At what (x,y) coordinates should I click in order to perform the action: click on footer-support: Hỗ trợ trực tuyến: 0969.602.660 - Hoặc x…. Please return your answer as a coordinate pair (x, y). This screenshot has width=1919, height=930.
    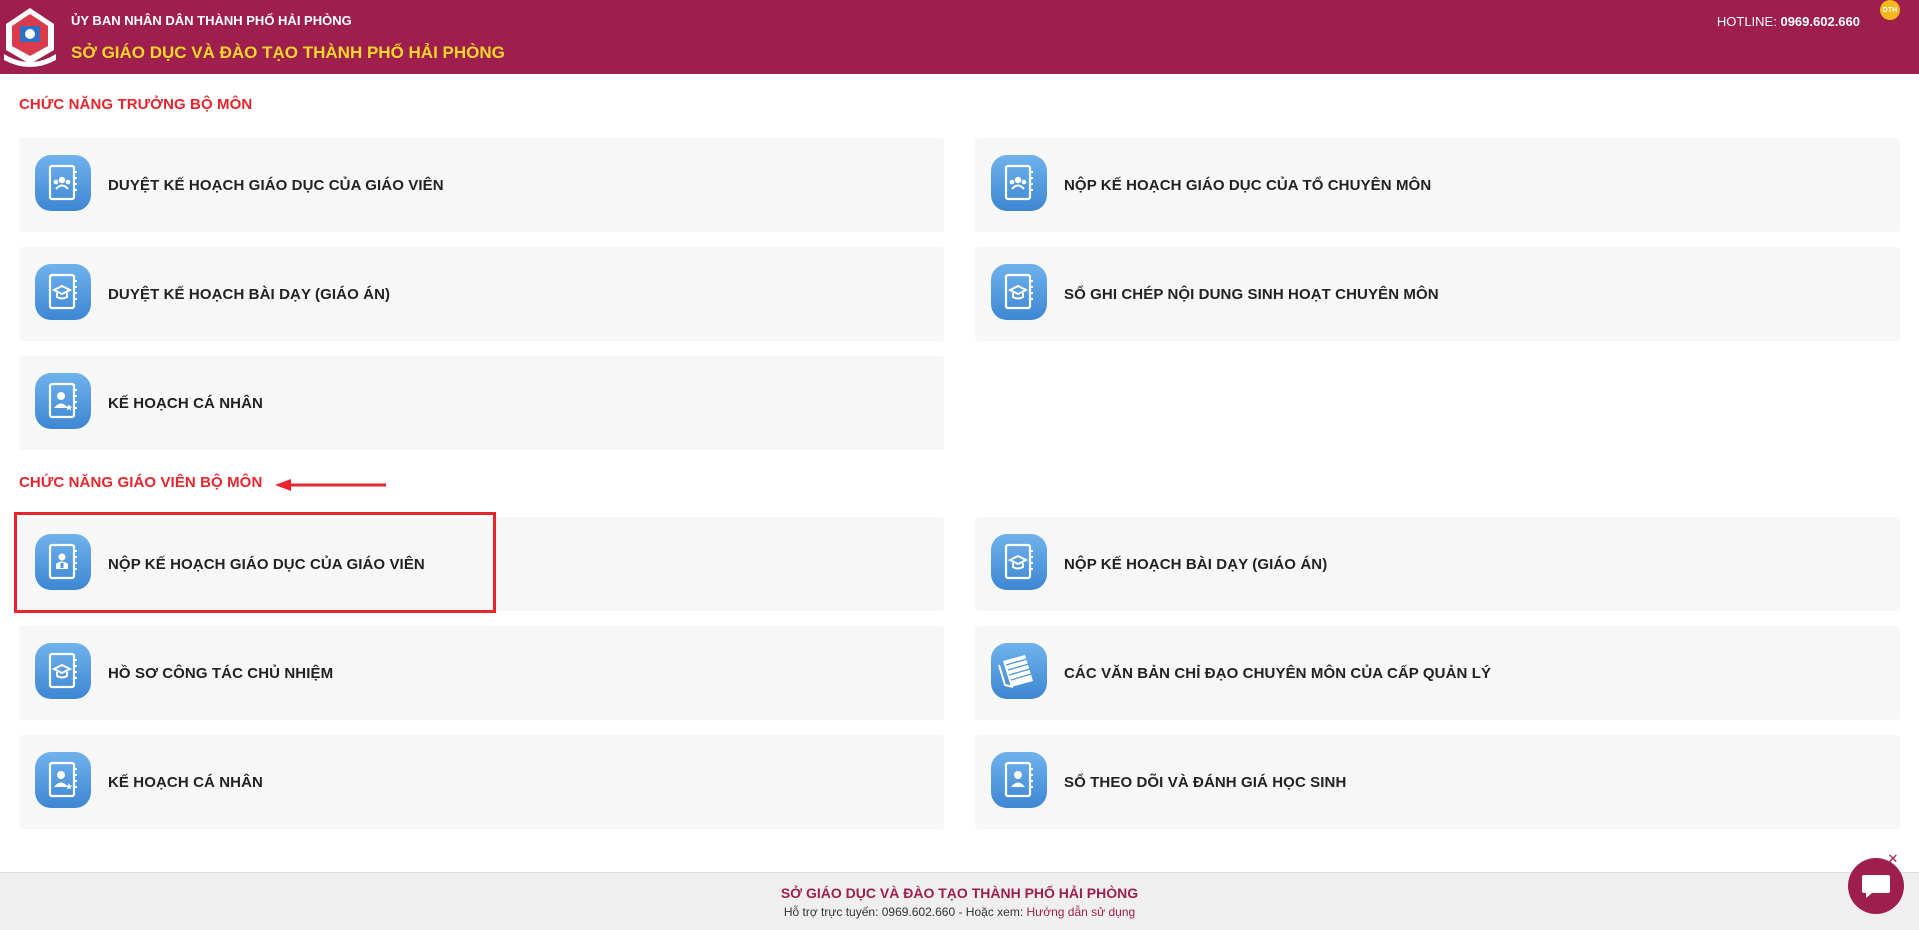
    Looking at the image, I should click on (959, 912).